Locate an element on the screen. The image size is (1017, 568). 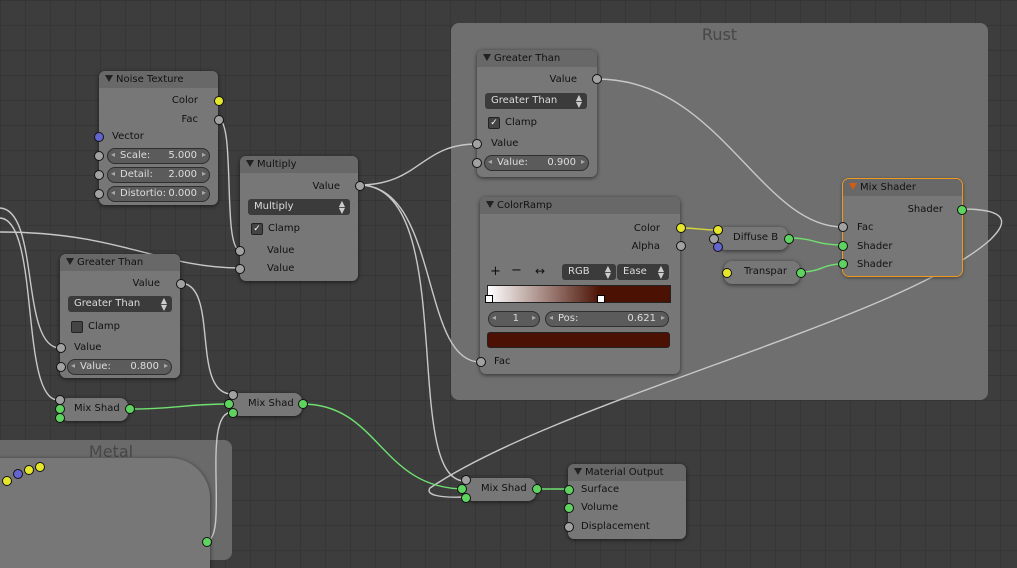
clamp-checkbox is located at coordinates (77, 327).